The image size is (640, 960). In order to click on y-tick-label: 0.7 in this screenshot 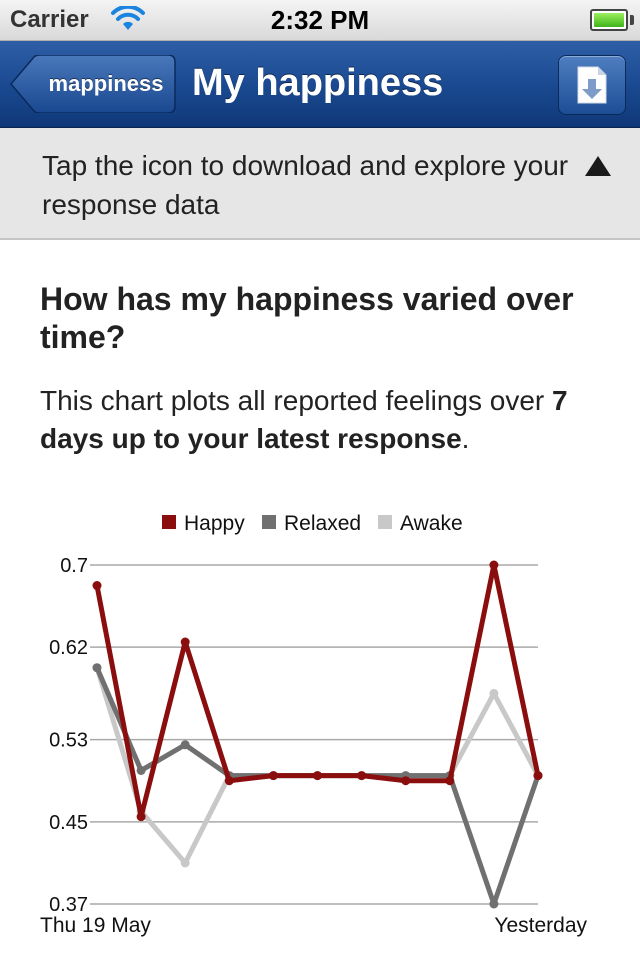, I will do `click(74, 566)`.